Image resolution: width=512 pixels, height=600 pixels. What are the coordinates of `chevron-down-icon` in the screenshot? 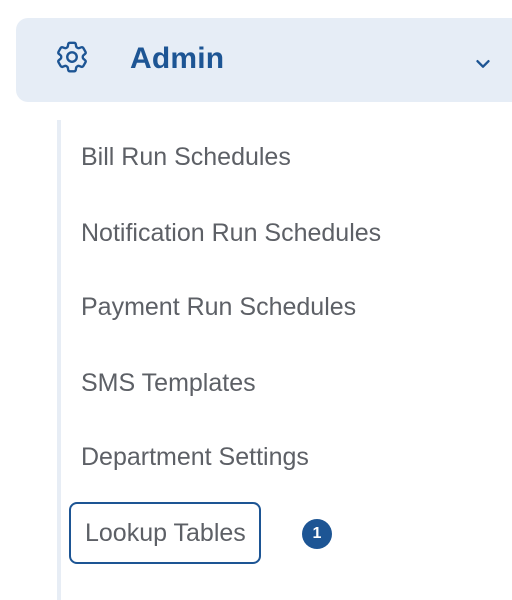 It's located at (483, 63).